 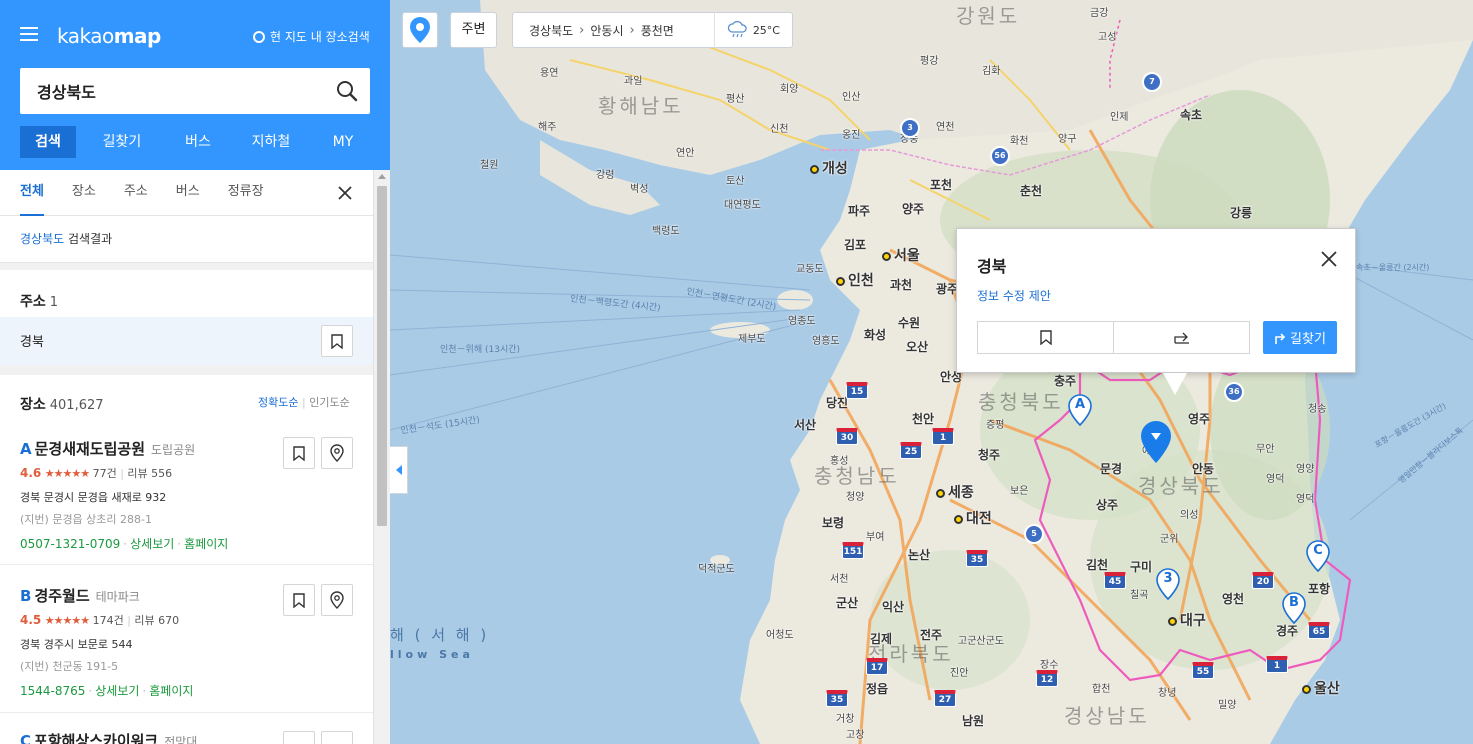 I want to click on subtab-bus: 버스, so click(x=188, y=193).